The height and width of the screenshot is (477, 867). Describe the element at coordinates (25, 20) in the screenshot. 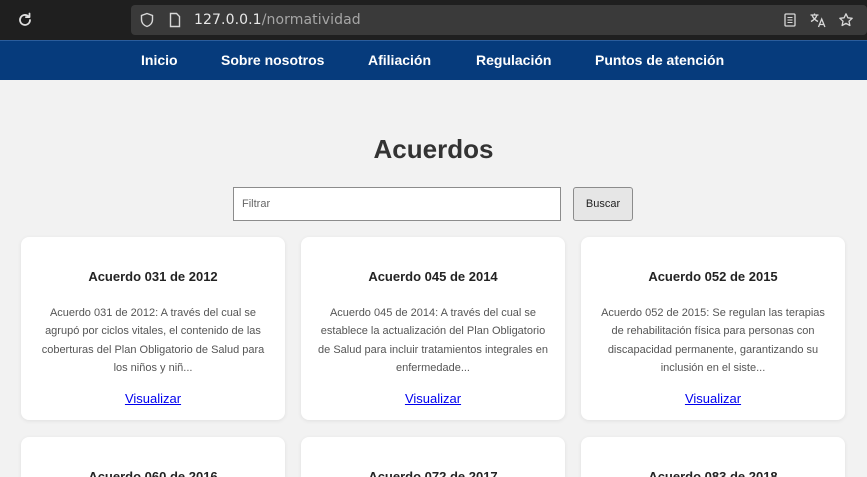

I see `reload-icon` at that location.